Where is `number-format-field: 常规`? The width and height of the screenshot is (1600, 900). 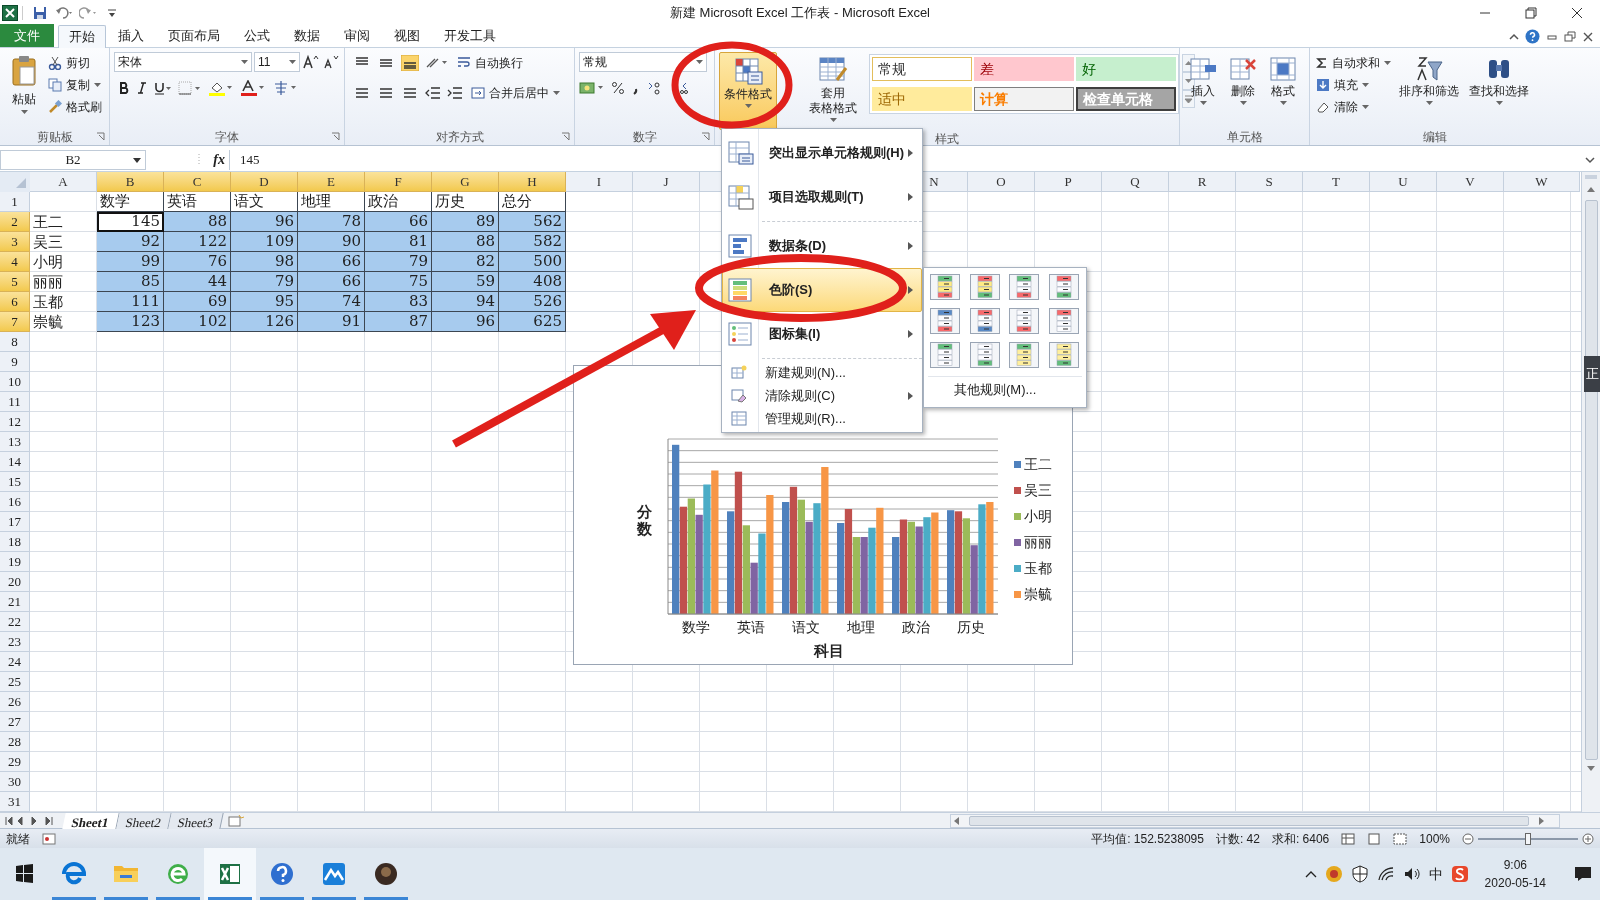
number-format-field: 常规 is located at coordinates (643, 62).